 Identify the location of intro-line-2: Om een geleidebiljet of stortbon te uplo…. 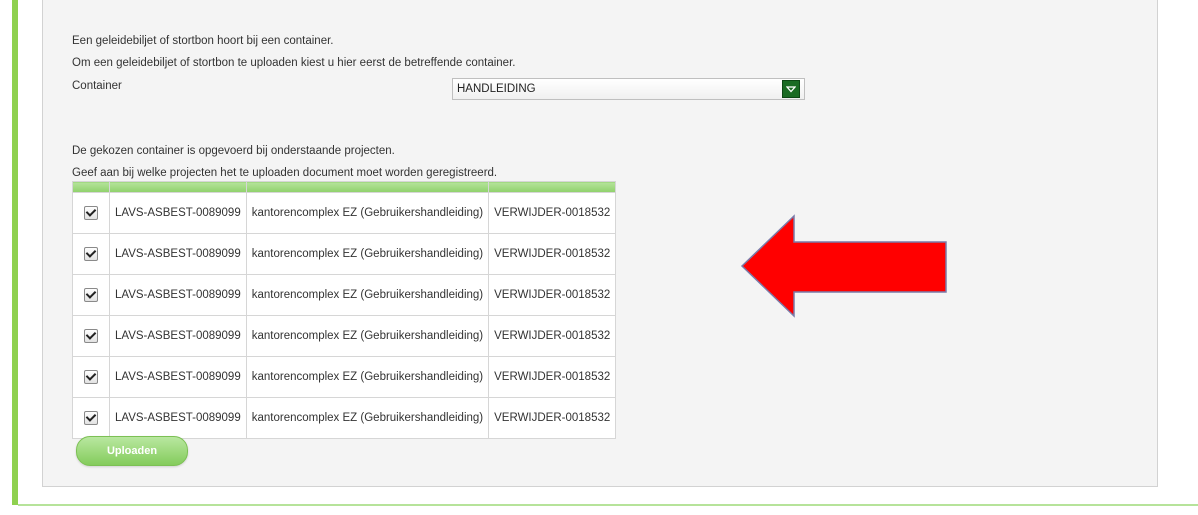
(294, 63).